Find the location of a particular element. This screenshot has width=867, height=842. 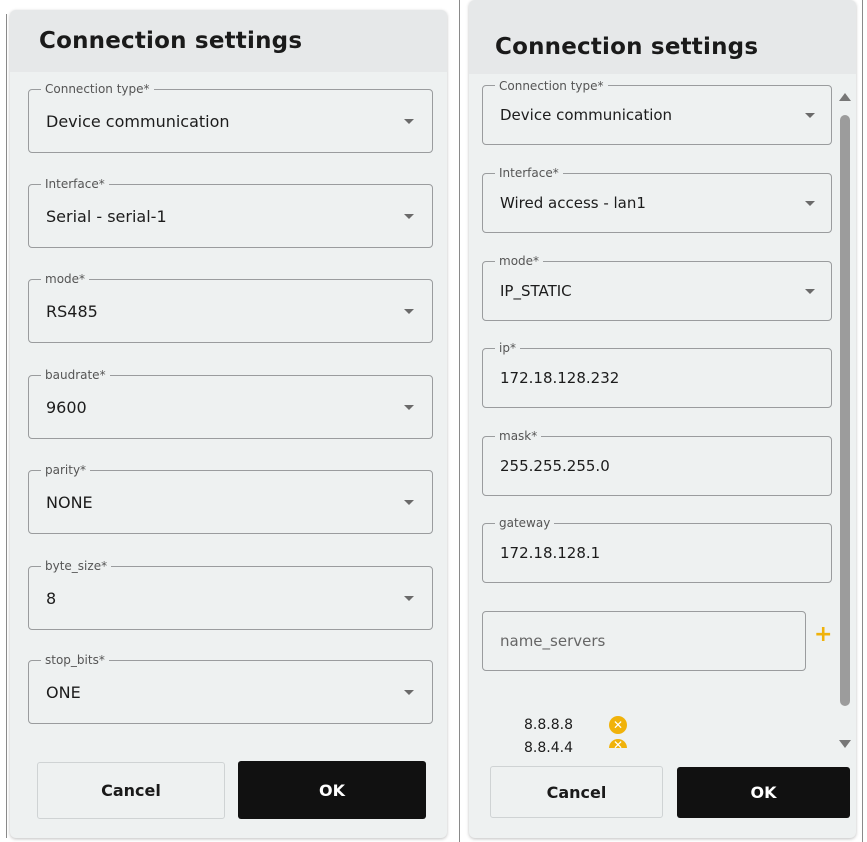

name-servers-input: name_servers is located at coordinates (644, 641).